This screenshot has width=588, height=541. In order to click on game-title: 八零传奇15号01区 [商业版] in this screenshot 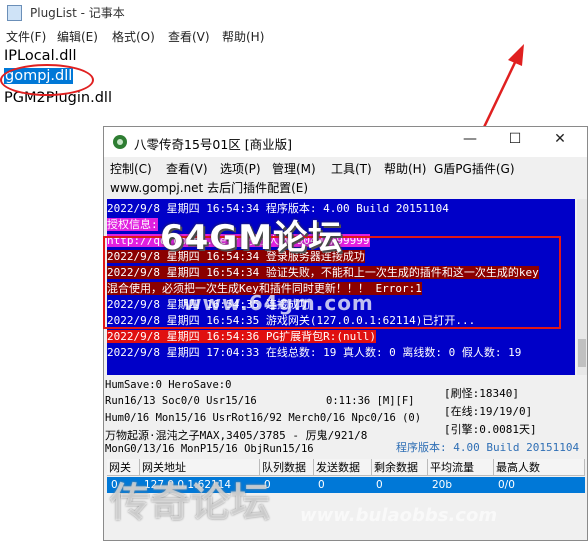, I will do `click(213, 144)`.